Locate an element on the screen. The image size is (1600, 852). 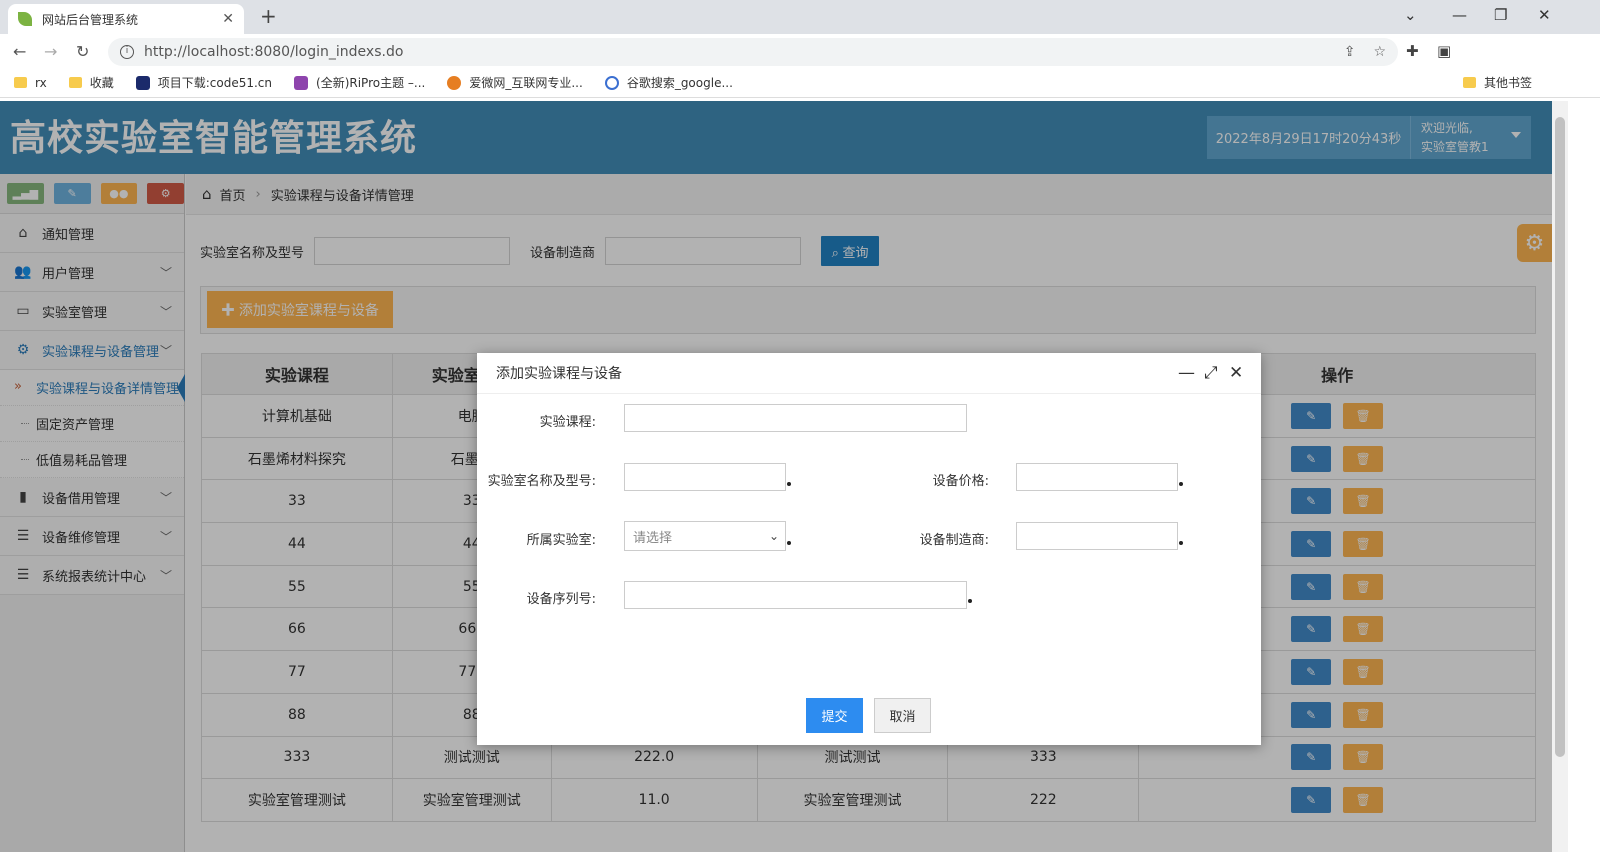
browser-tab: 网站后台管理系统 ✕ is located at coordinates (126, 19).